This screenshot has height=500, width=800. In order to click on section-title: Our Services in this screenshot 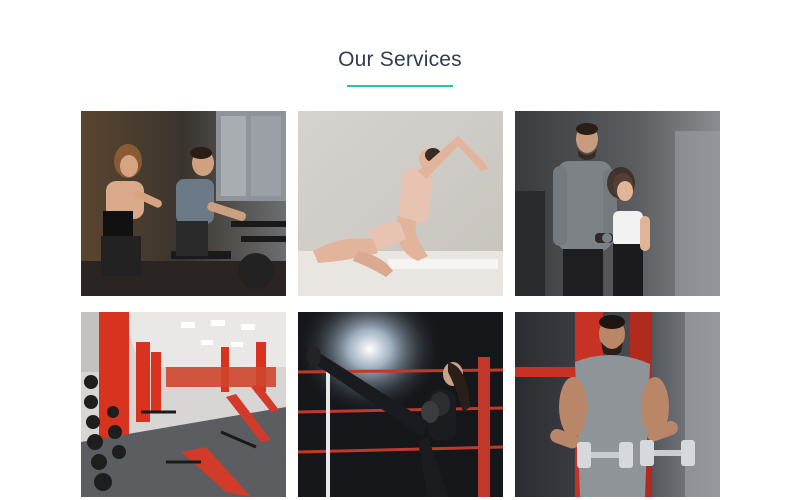, I will do `click(400, 59)`.